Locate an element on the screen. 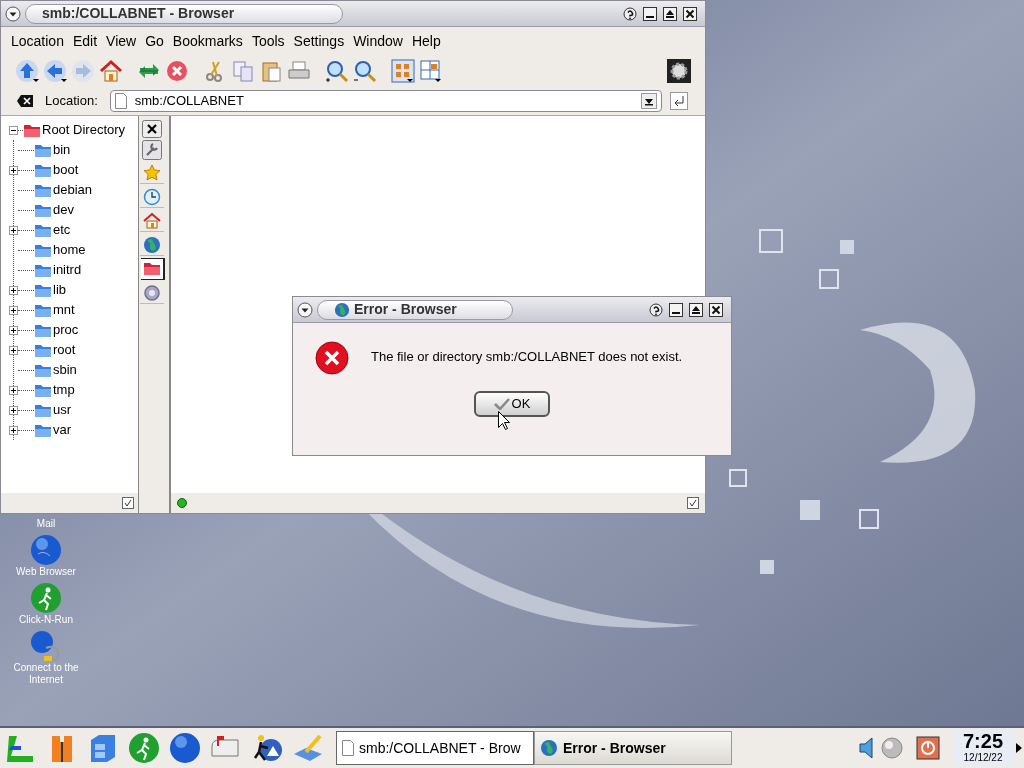 Image resolution: width=1024 pixels, height=768 pixels. tree-item: var is located at coordinates (62, 430).